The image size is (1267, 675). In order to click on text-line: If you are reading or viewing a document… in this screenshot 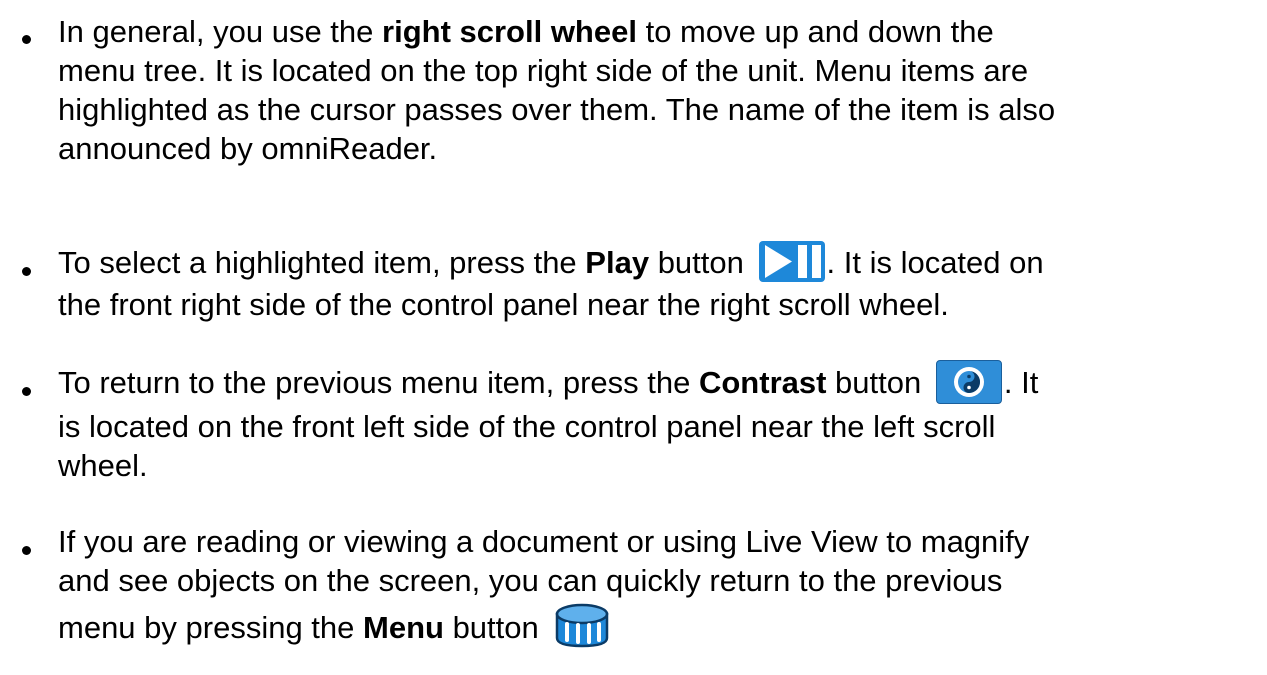, I will do `click(544, 541)`.